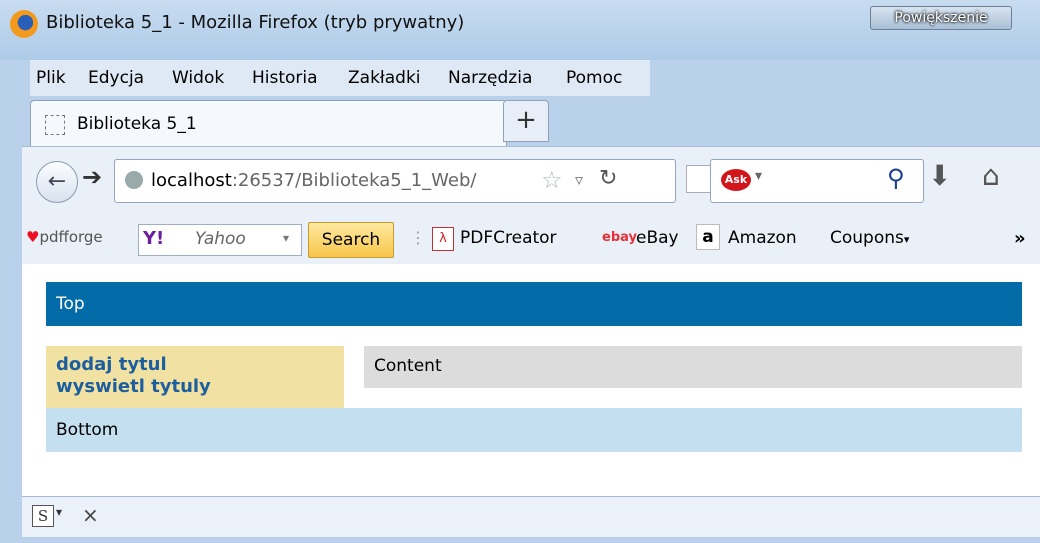 This screenshot has width=1040, height=543. What do you see at coordinates (991, 175) in the screenshot?
I see `home-icon: ⌂` at bounding box center [991, 175].